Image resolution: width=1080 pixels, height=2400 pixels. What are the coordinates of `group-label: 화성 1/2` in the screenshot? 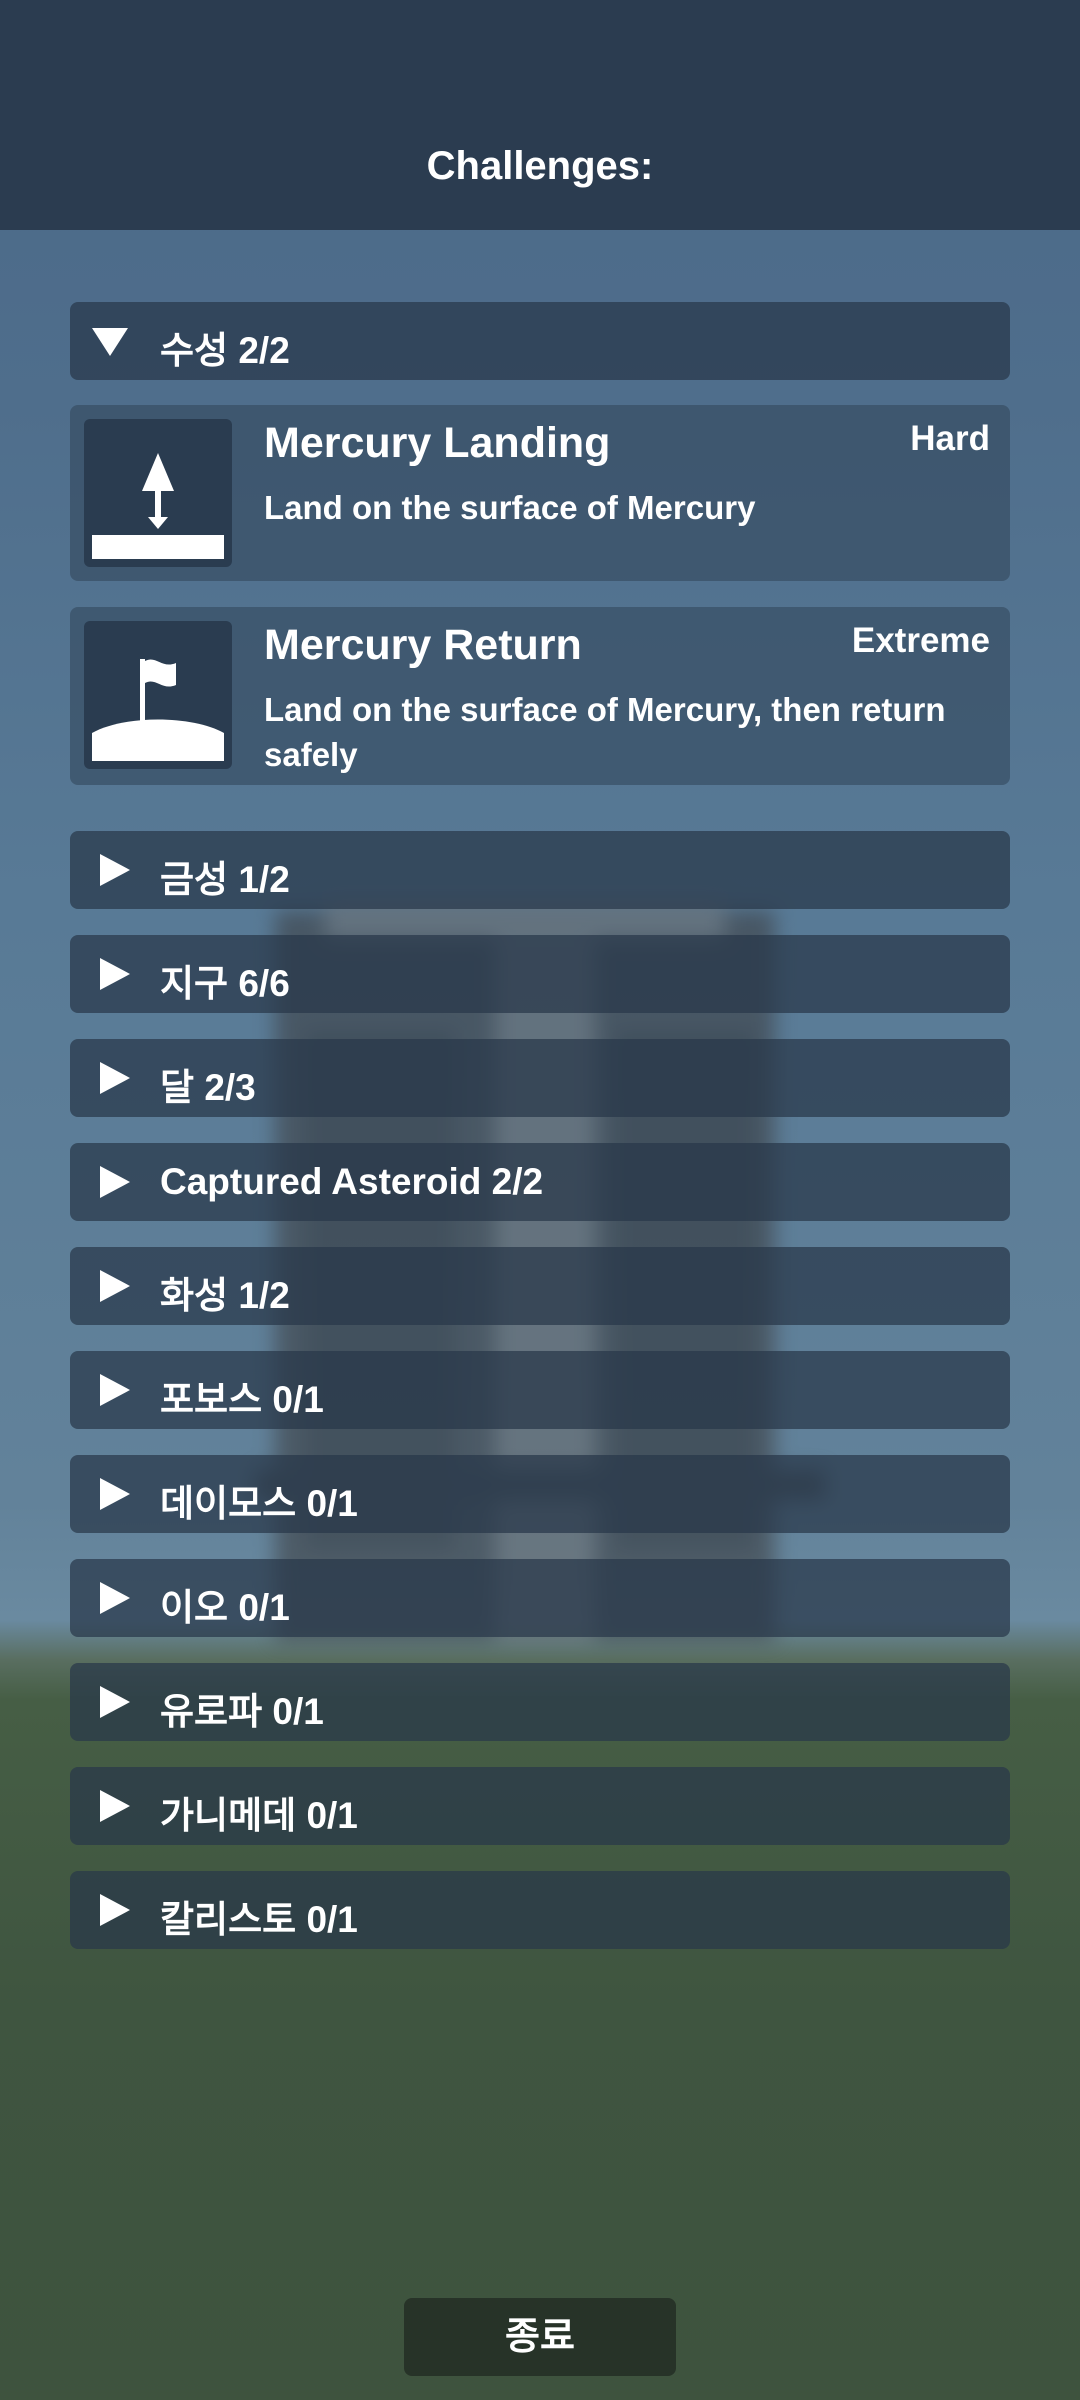 It's located at (225, 1295).